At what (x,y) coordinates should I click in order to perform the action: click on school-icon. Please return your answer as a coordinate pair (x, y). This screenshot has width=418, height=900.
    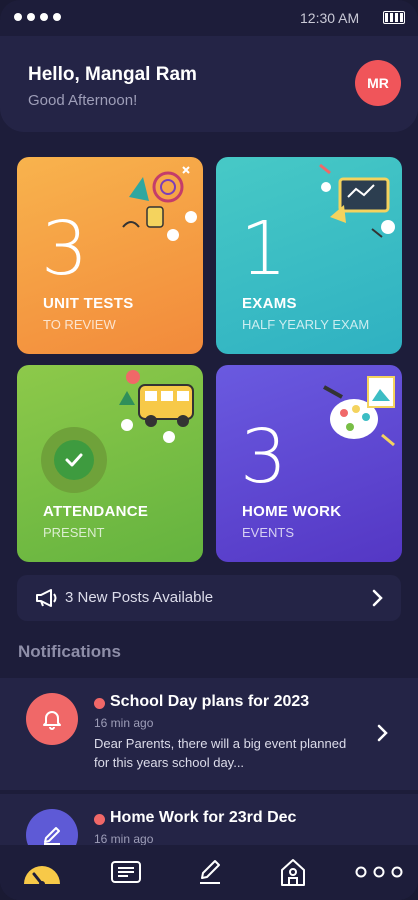
    Looking at the image, I should click on (293, 872).